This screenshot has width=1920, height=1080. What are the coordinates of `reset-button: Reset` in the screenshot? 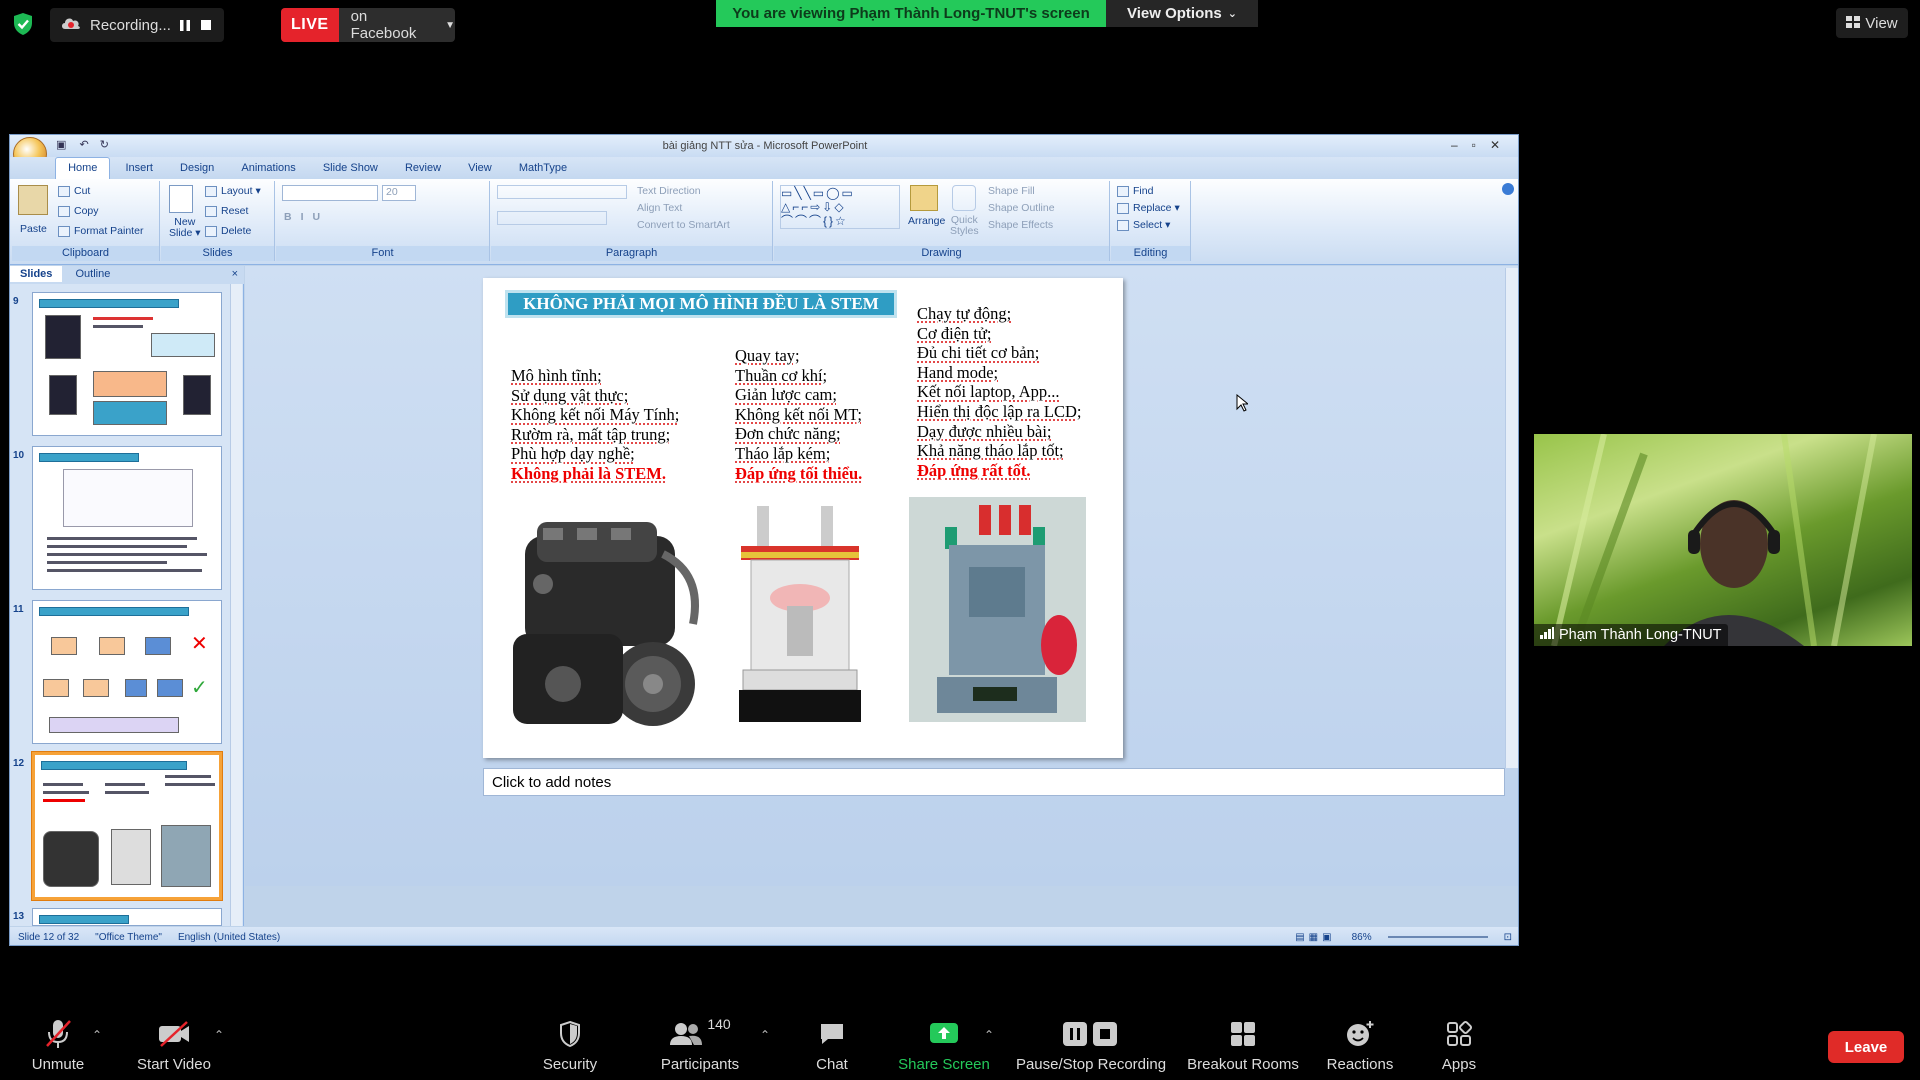 It's located at (226, 211).